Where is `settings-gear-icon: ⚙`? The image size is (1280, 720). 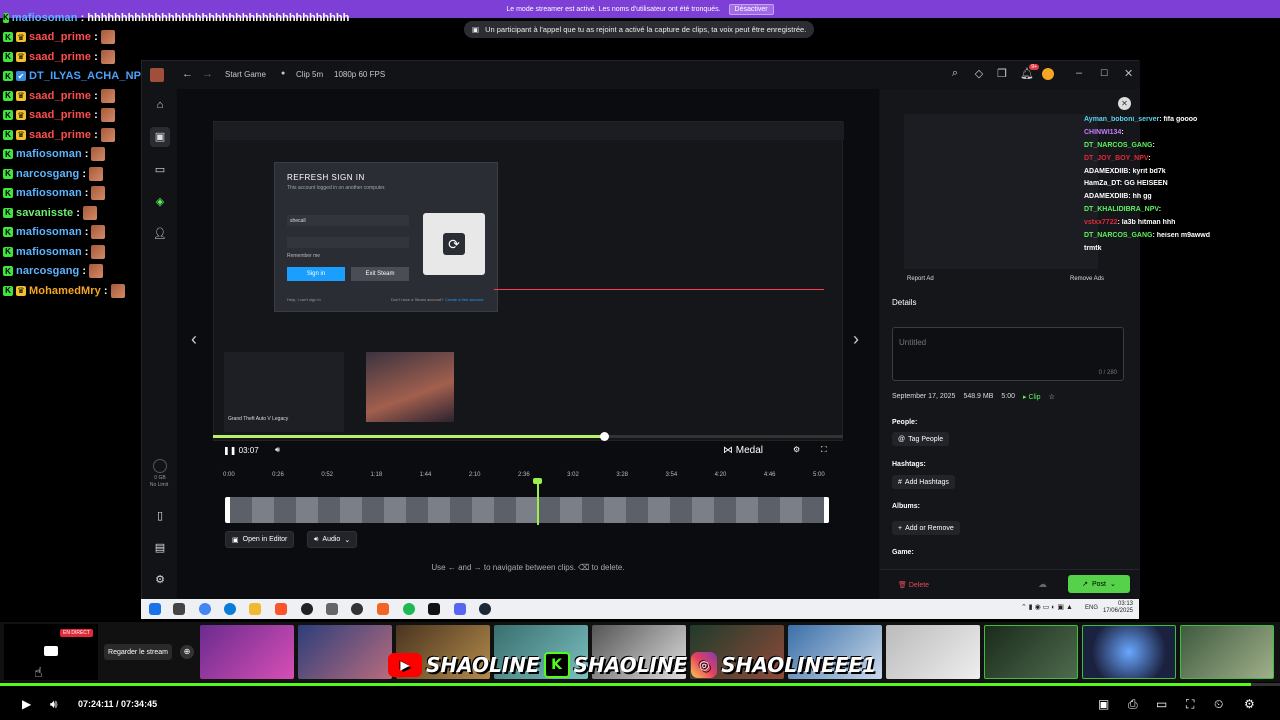 settings-gear-icon: ⚙ is located at coordinates (1249, 704).